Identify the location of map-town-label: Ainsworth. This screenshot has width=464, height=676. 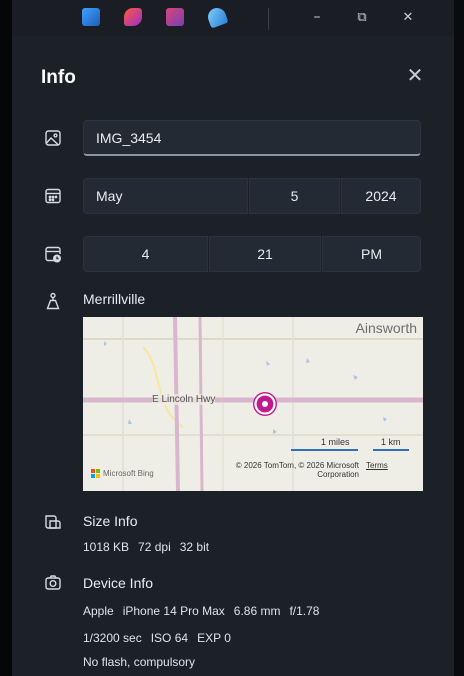
(386, 328).